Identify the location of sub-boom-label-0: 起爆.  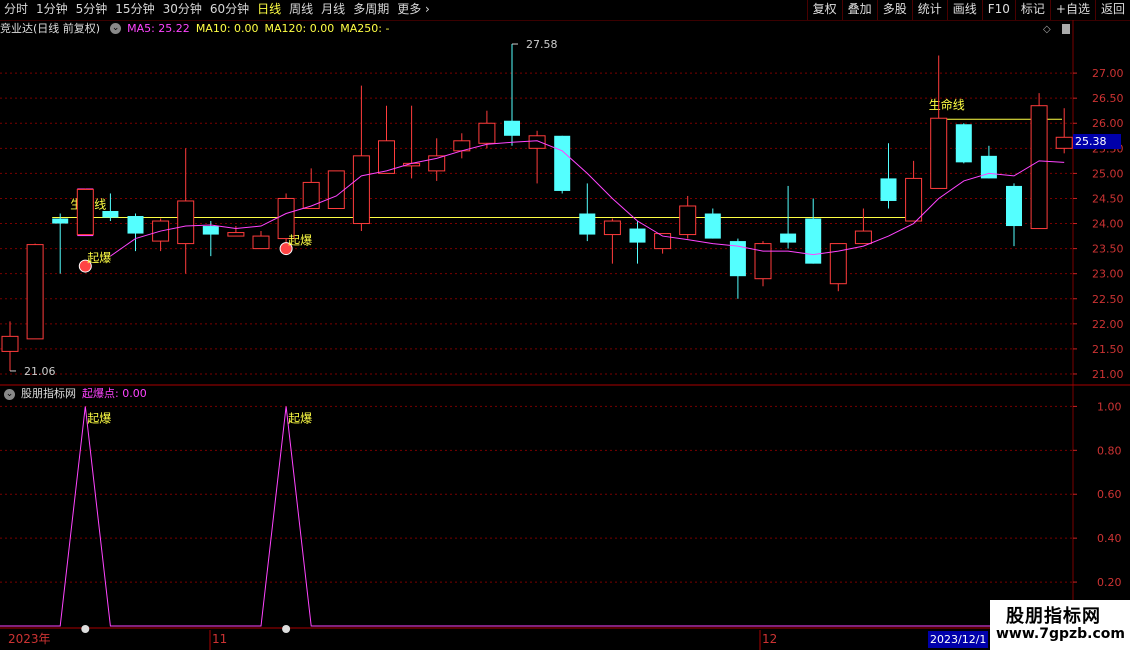
(99, 418).